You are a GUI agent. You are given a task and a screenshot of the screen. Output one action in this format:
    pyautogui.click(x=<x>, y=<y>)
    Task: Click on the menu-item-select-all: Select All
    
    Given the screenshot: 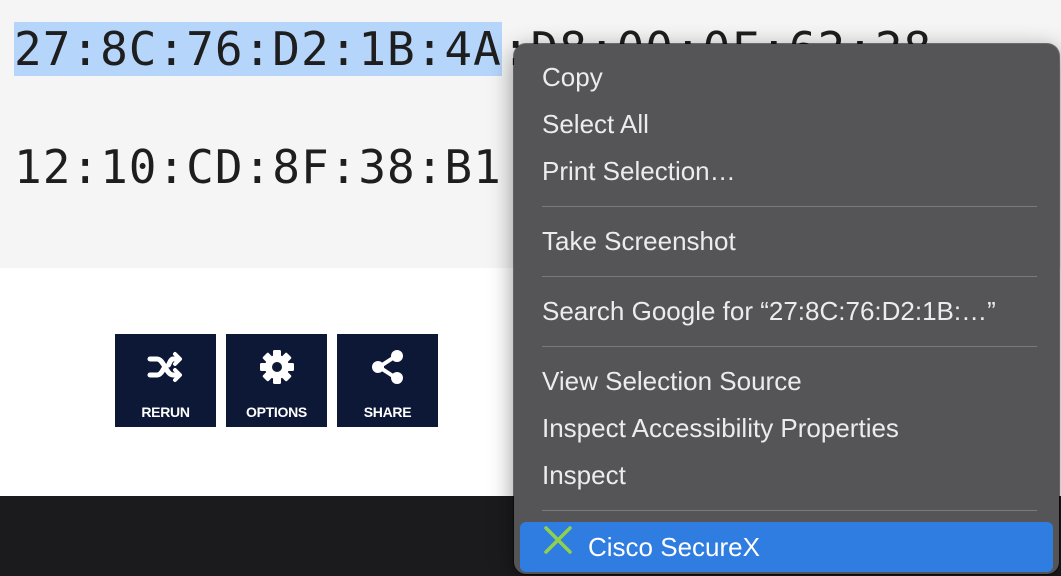 What is the action you would take?
    pyautogui.click(x=786, y=124)
    